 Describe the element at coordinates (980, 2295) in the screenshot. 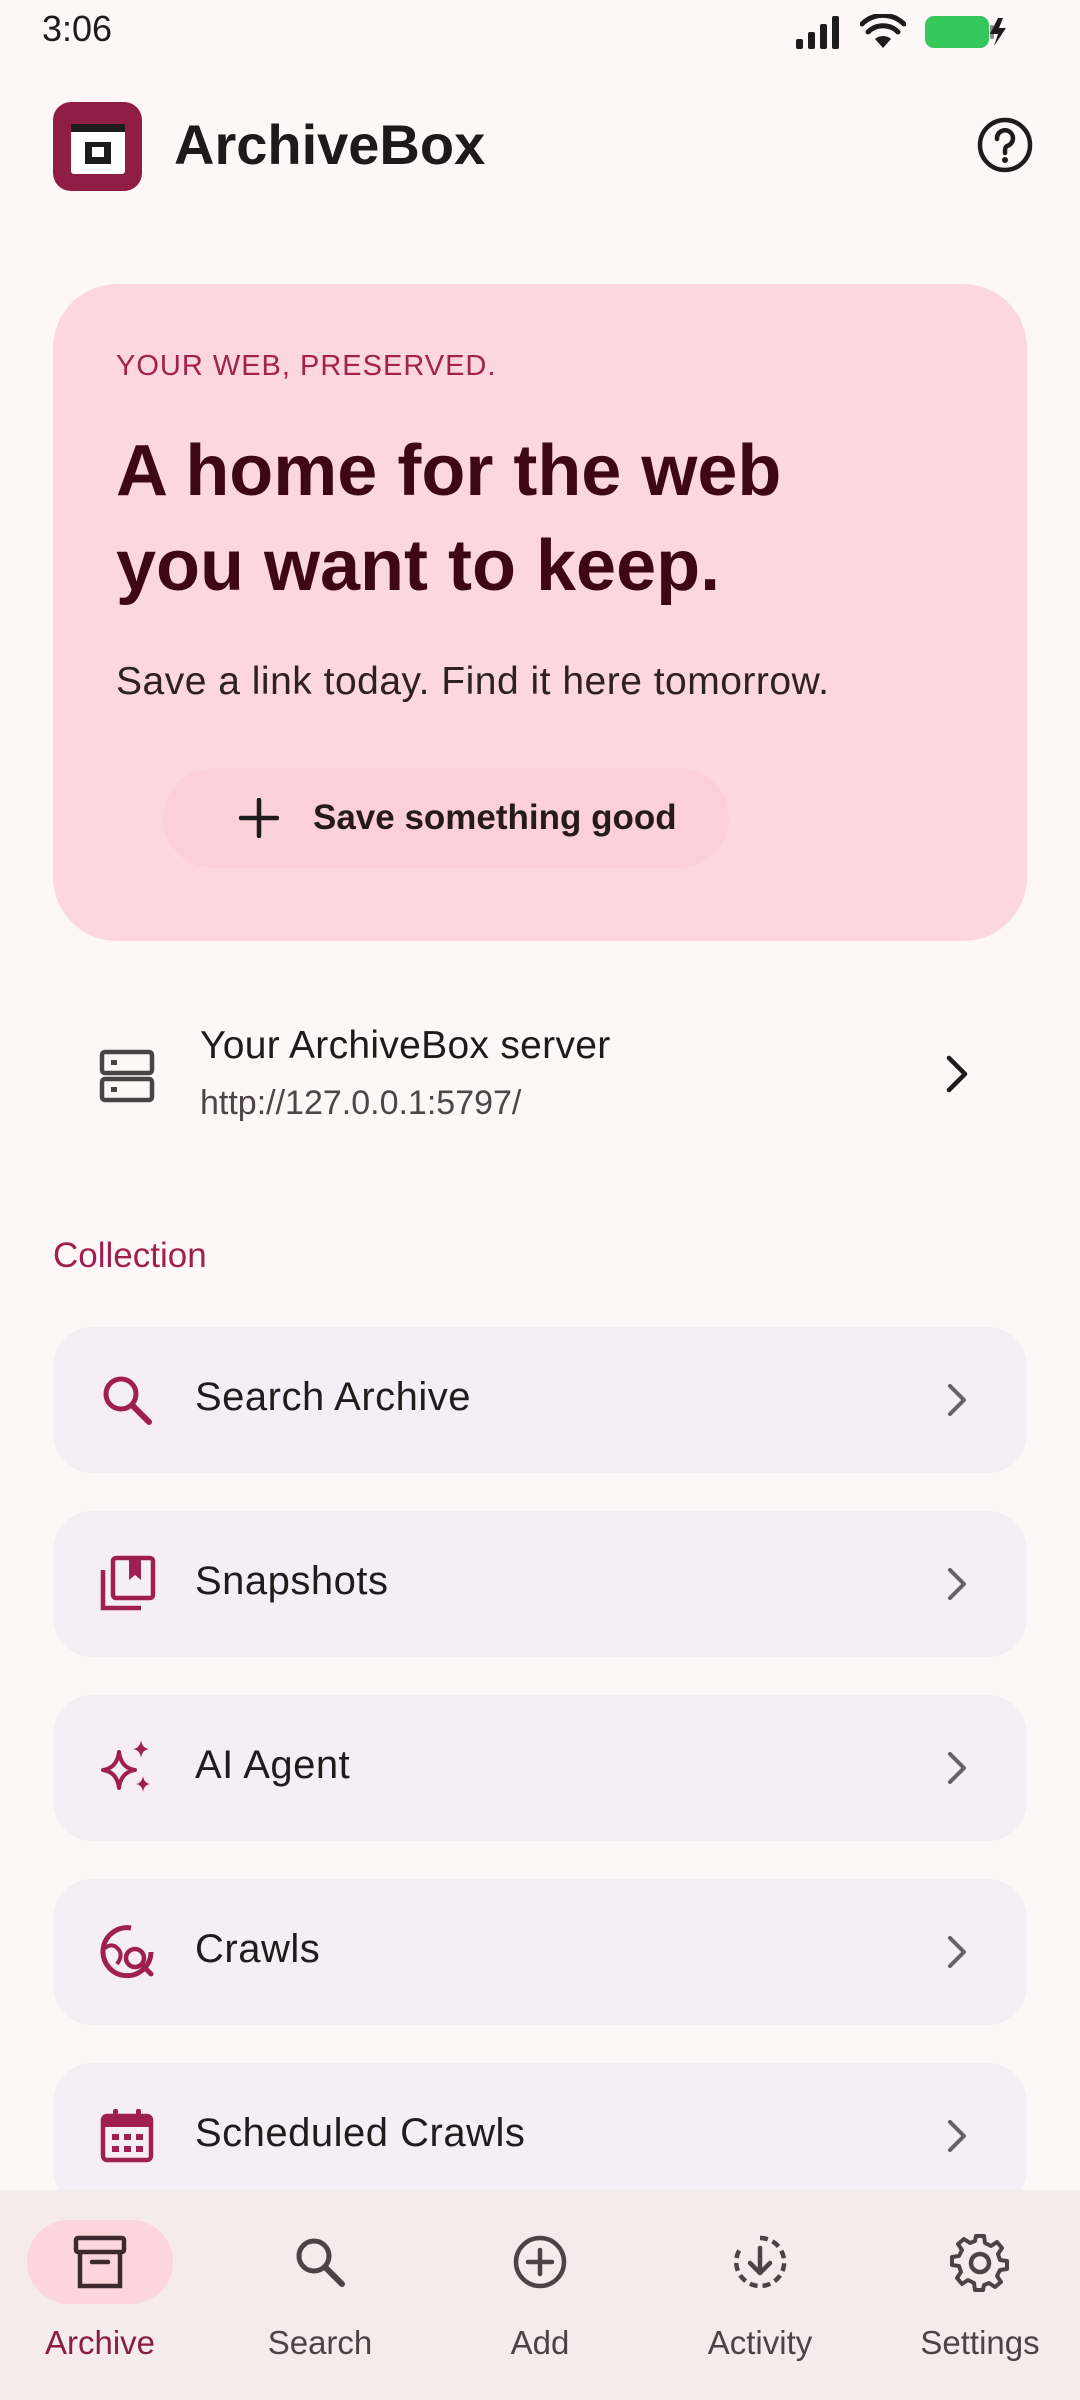

I see `nav-item-settings: Settings` at that location.